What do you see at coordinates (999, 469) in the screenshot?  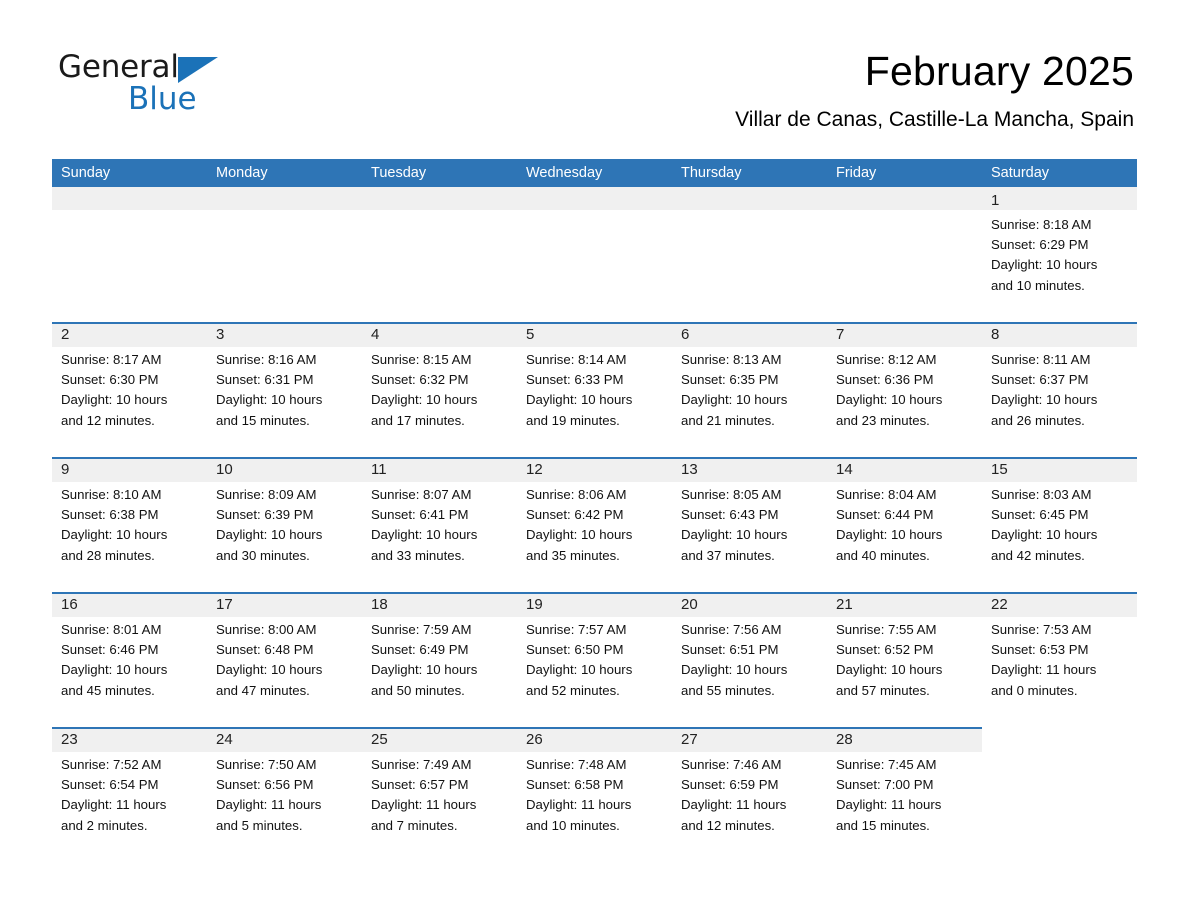 I see `day-number: 15` at bounding box center [999, 469].